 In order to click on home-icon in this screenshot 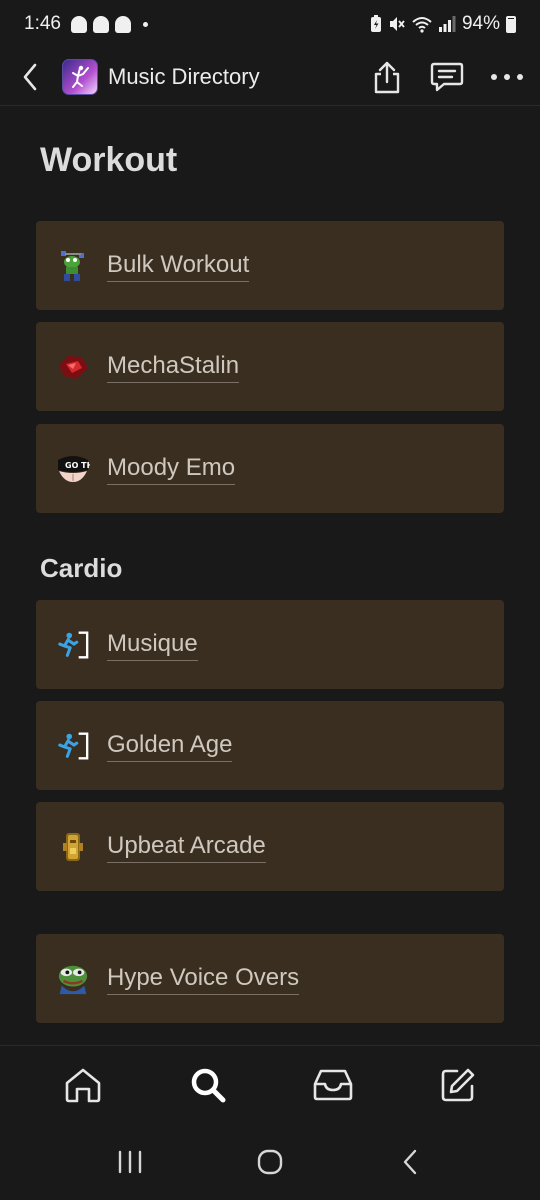, I will do `click(82, 1085)`.